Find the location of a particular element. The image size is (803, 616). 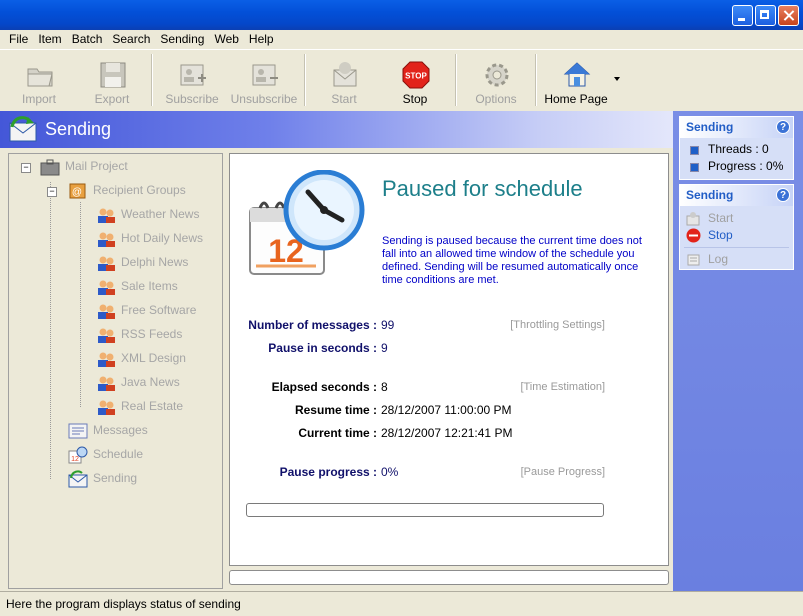

sending-envelope-icon is located at coordinates (78, 479).